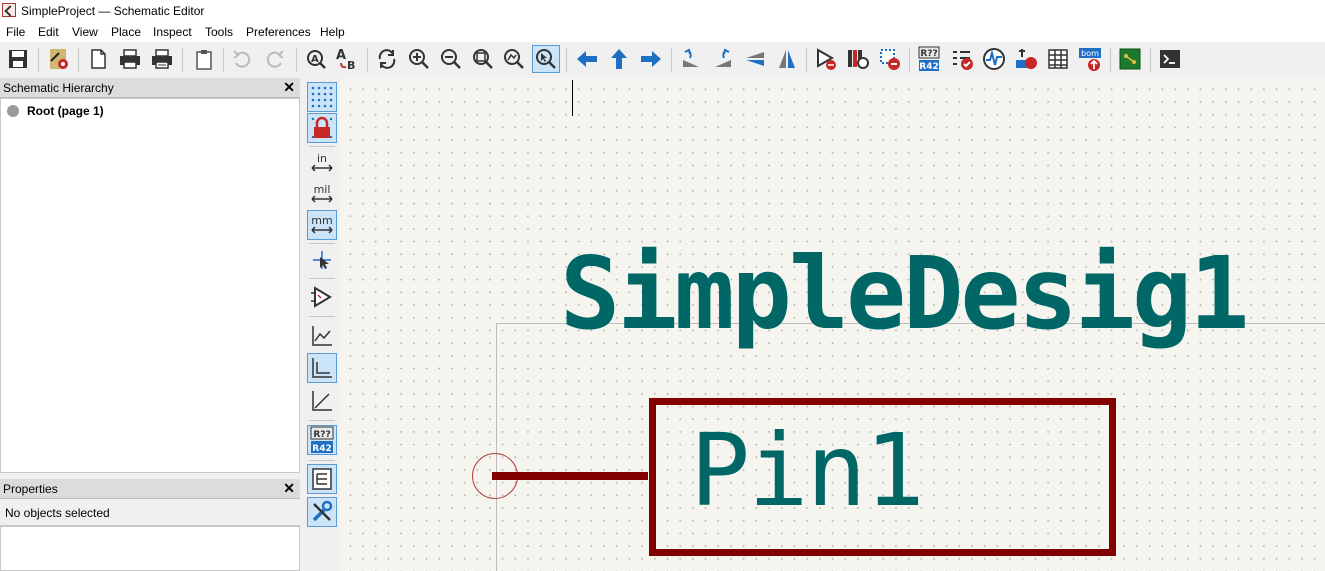 The width and height of the screenshot is (1325, 571). I want to click on properties-empty-text: No objects selected, so click(57, 513).